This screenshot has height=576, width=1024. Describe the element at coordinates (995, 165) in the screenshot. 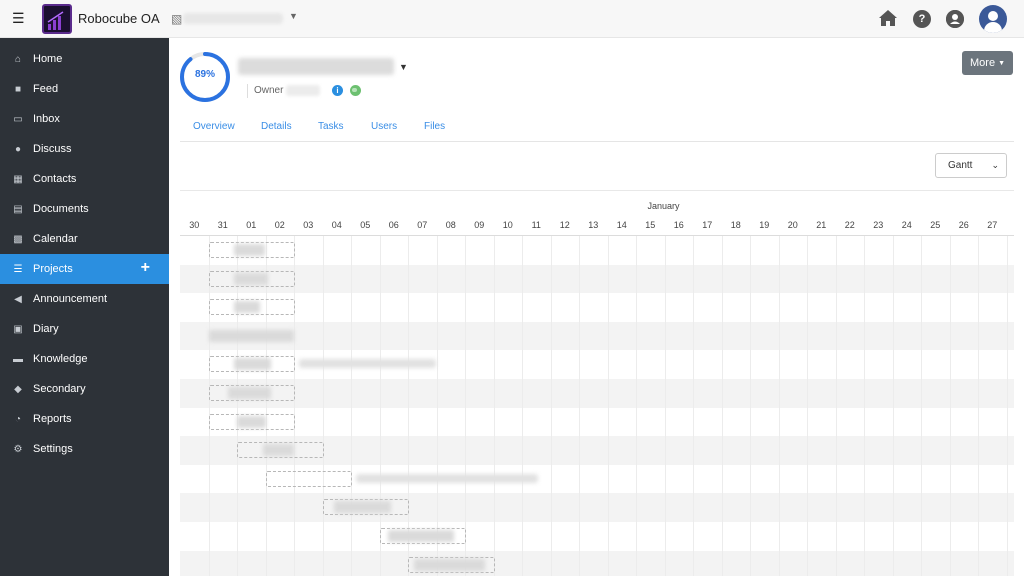

I see `chevron-down-icon: ⌄` at that location.